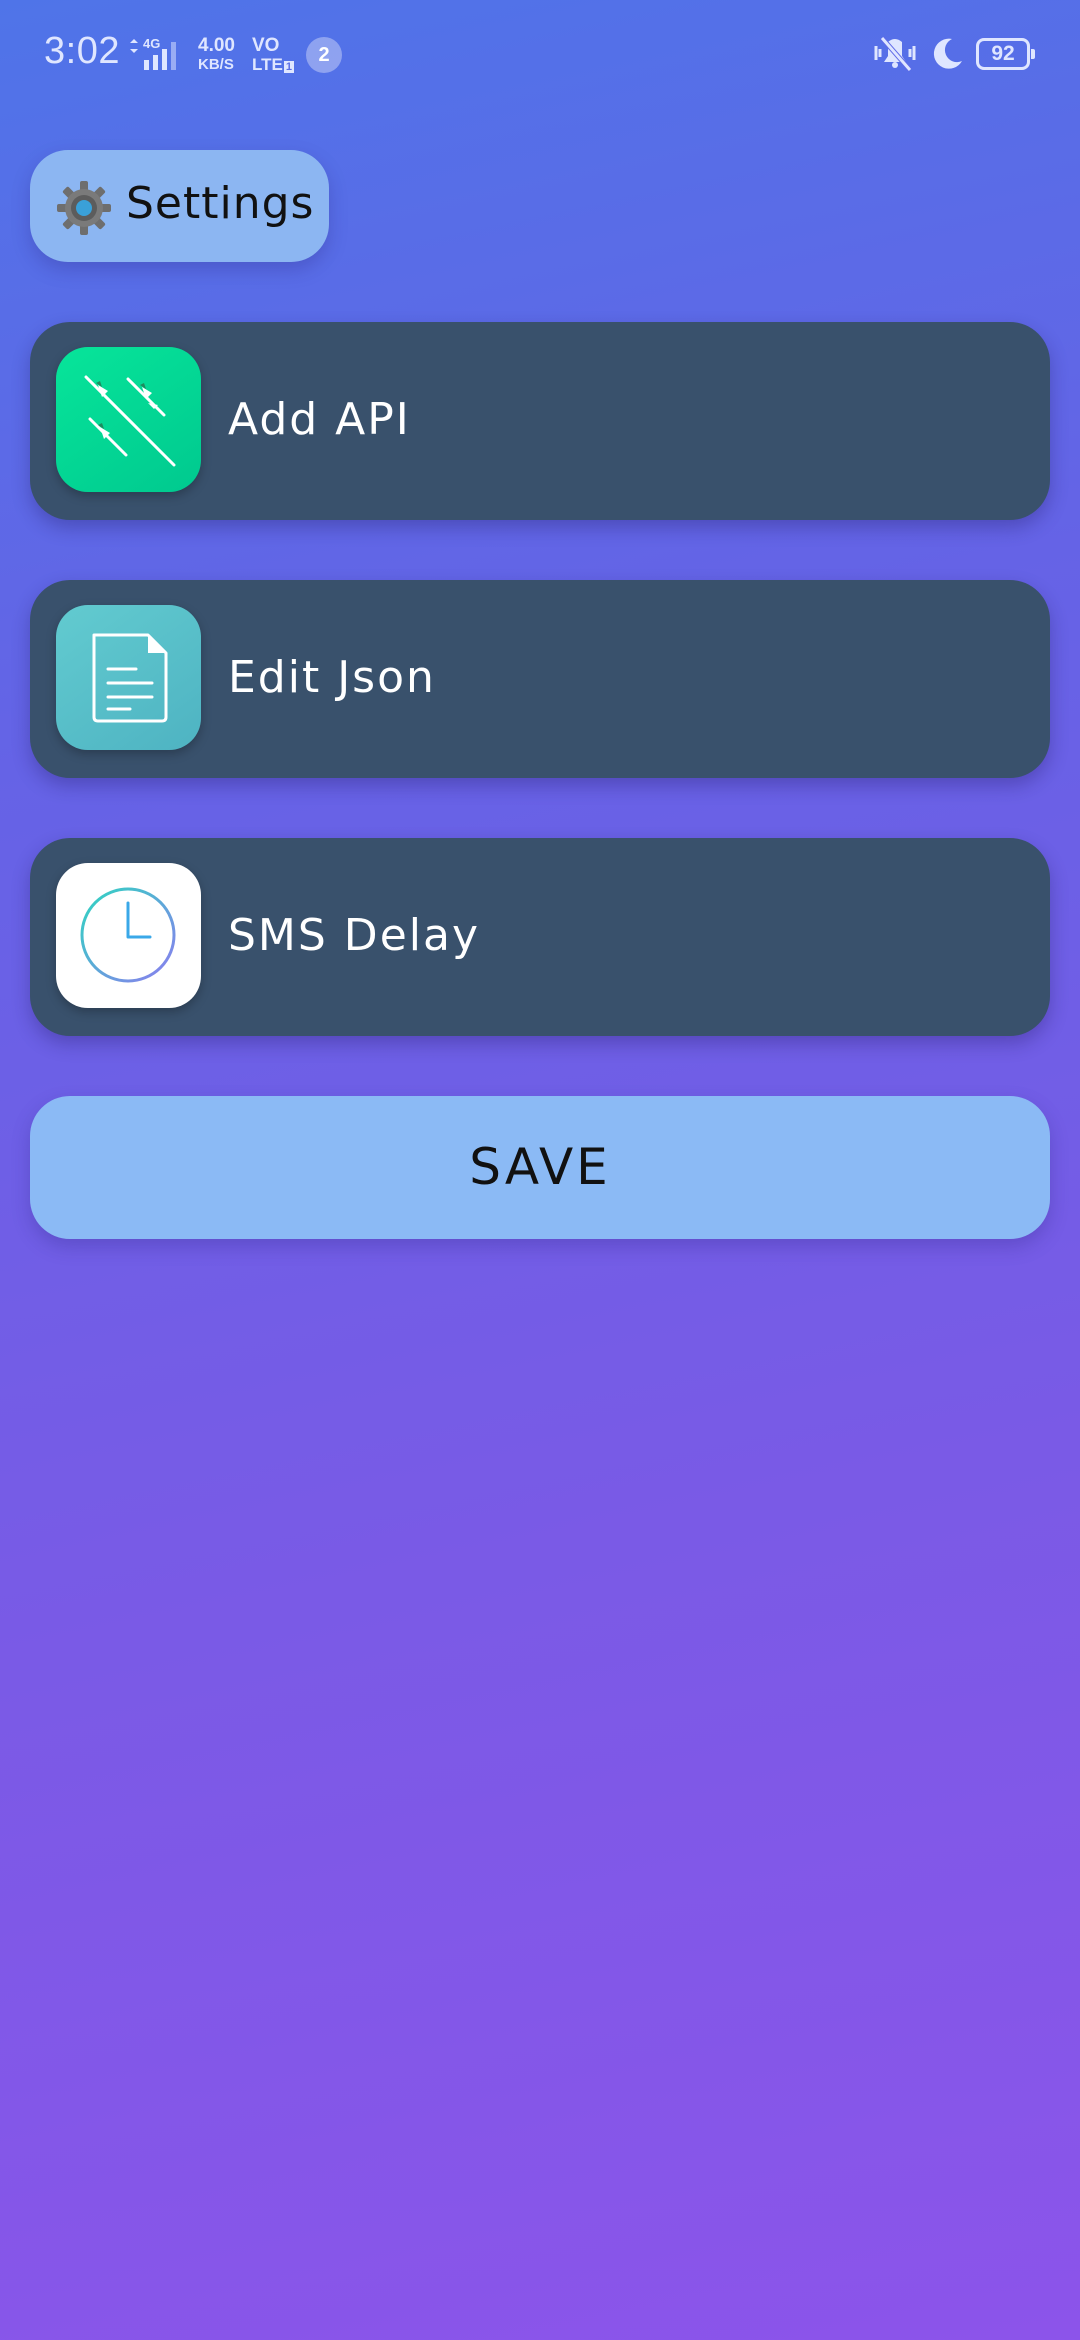 The width and height of the screenshot is (1080, 2340). I want to click on signal-icon: 4G, so click(153, 53).